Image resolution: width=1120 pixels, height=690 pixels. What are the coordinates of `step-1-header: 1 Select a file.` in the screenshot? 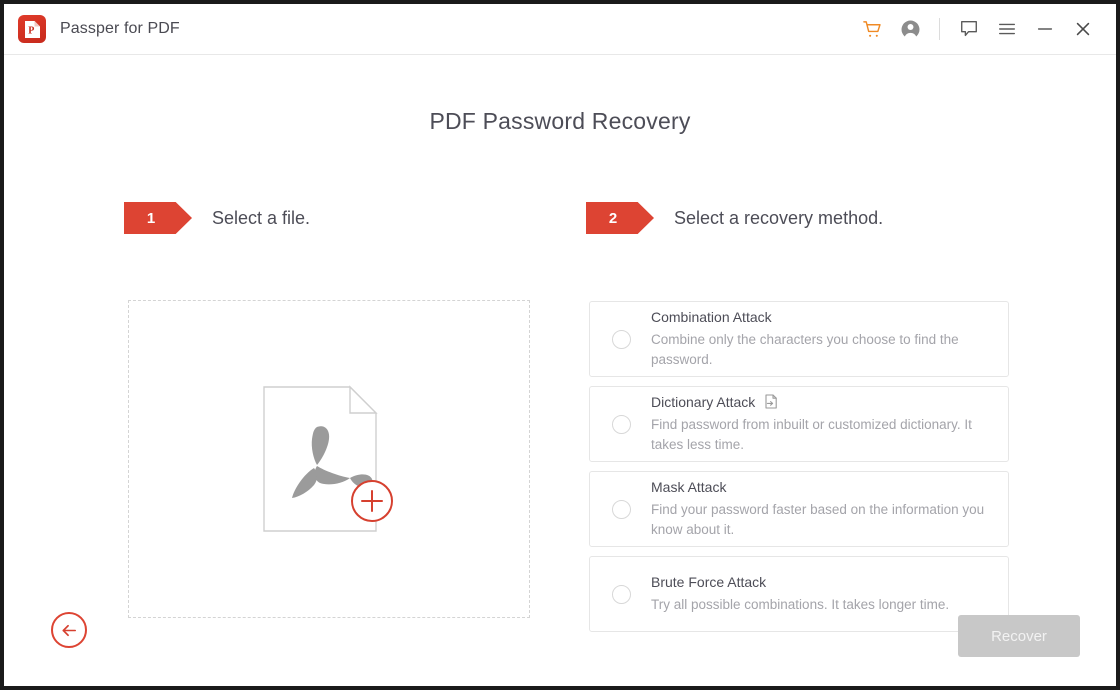 It's located at (217, 218).